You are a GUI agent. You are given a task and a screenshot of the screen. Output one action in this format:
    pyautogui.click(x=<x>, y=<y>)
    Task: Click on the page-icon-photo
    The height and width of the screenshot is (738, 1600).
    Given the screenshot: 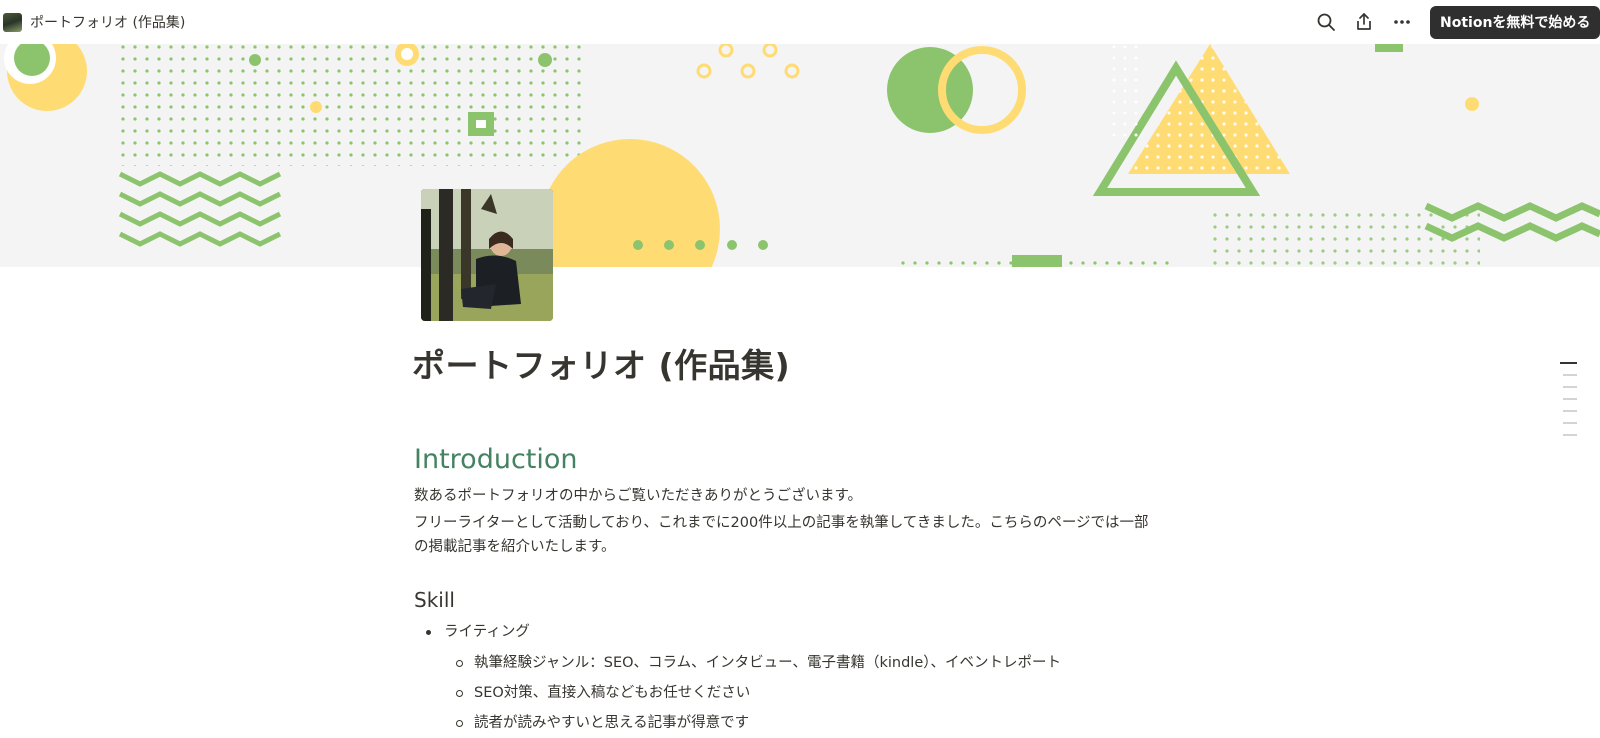 What is the action you would take?
    pyautogui.click(x=487, y=255)
    